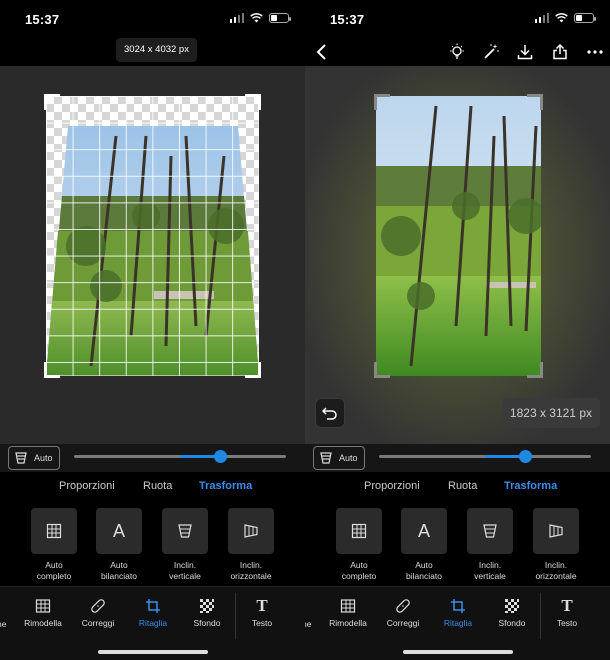 Image resolution: width=610 pixels, height=660 pixels. I want to click on vertical-tilt-icon, so click(185, 531).